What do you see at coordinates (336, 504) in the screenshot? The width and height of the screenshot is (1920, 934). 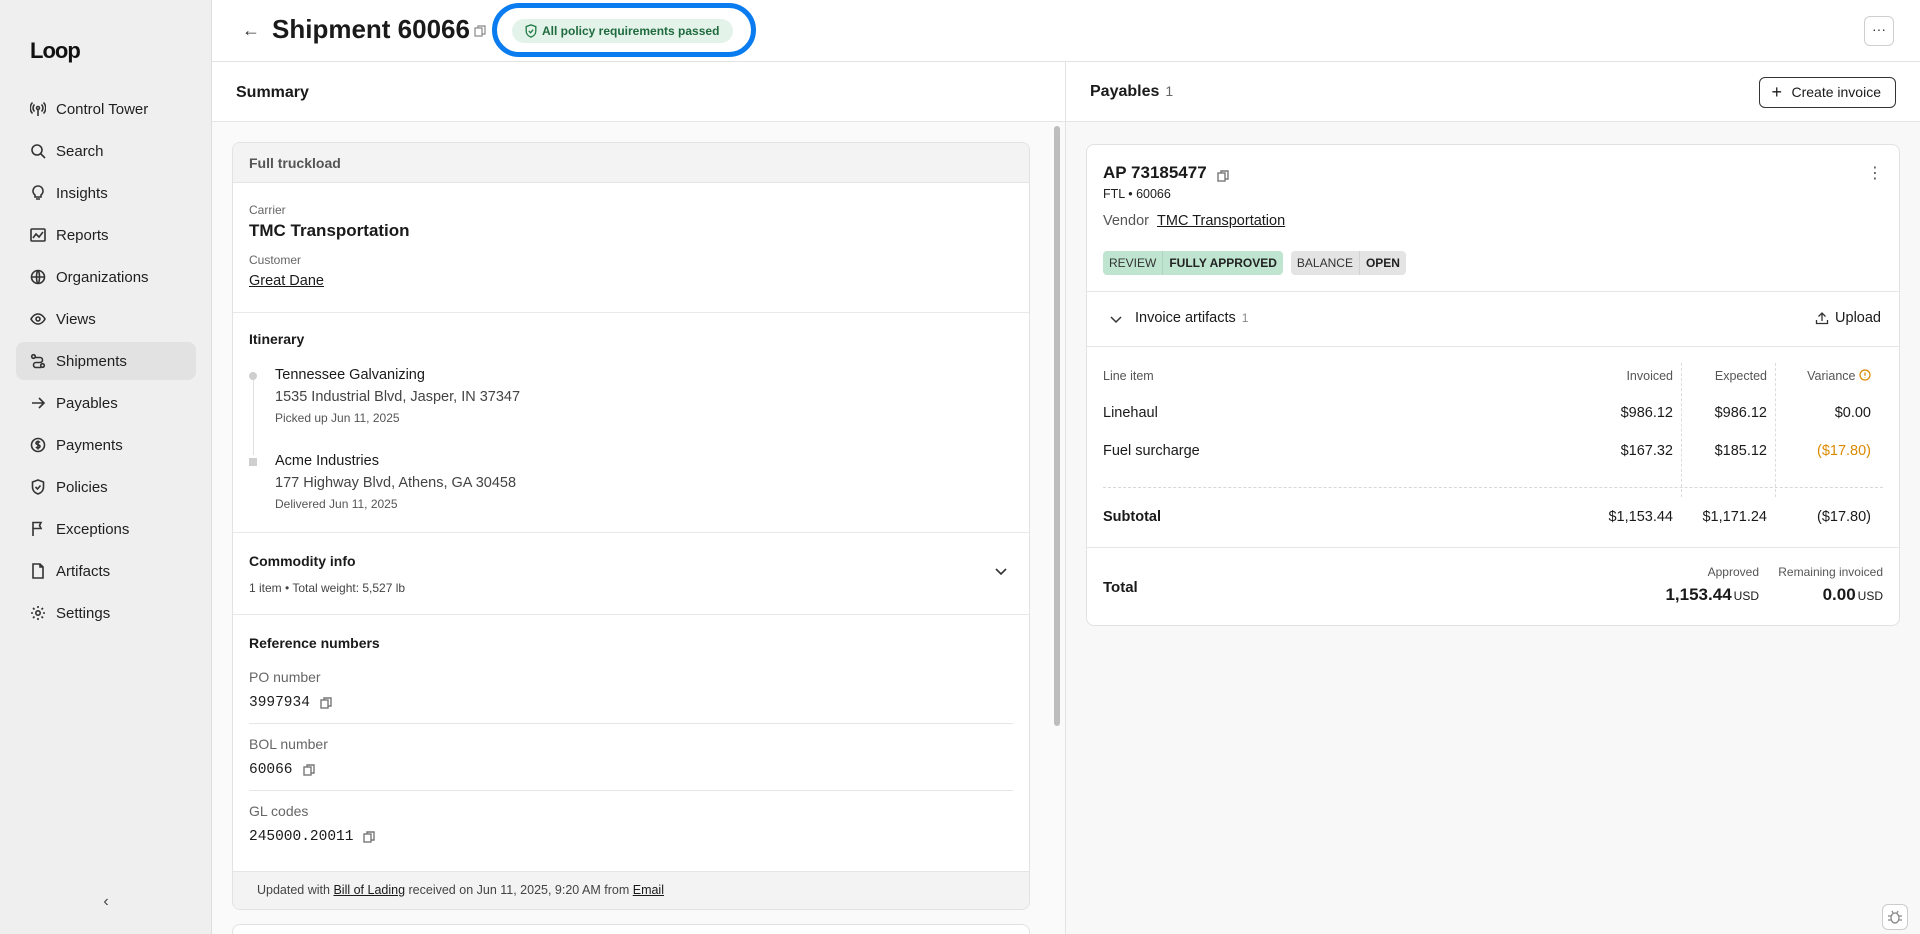 I see `stop-status: Delivered Jun 11, 2025` at bounding box center [336, 504].